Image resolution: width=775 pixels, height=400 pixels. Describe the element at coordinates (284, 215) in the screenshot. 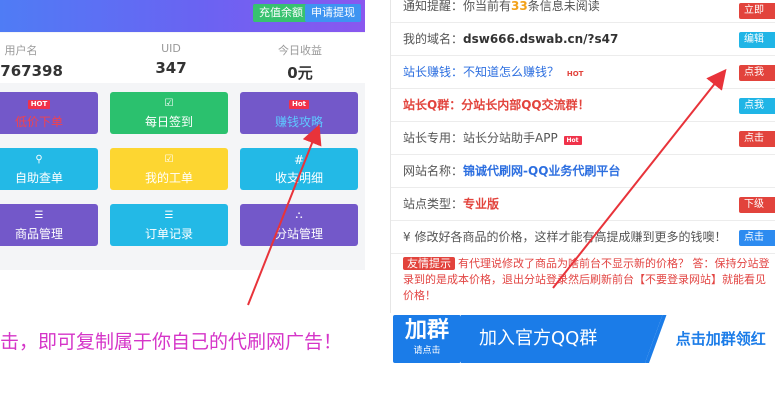

I see `arrow-to-earning-guide` at that location.